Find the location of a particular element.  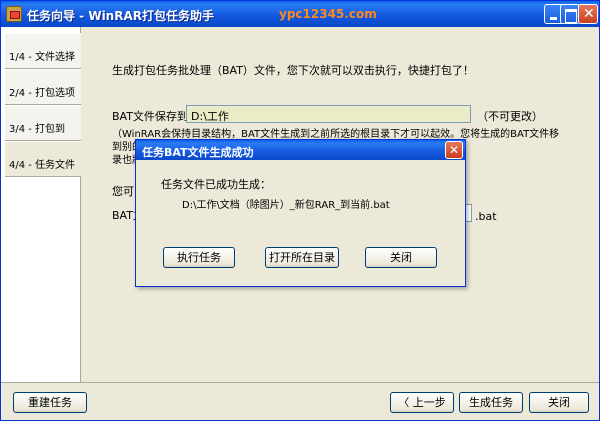

dialog-close-button: ✕ is located at coordinates (454, 150).